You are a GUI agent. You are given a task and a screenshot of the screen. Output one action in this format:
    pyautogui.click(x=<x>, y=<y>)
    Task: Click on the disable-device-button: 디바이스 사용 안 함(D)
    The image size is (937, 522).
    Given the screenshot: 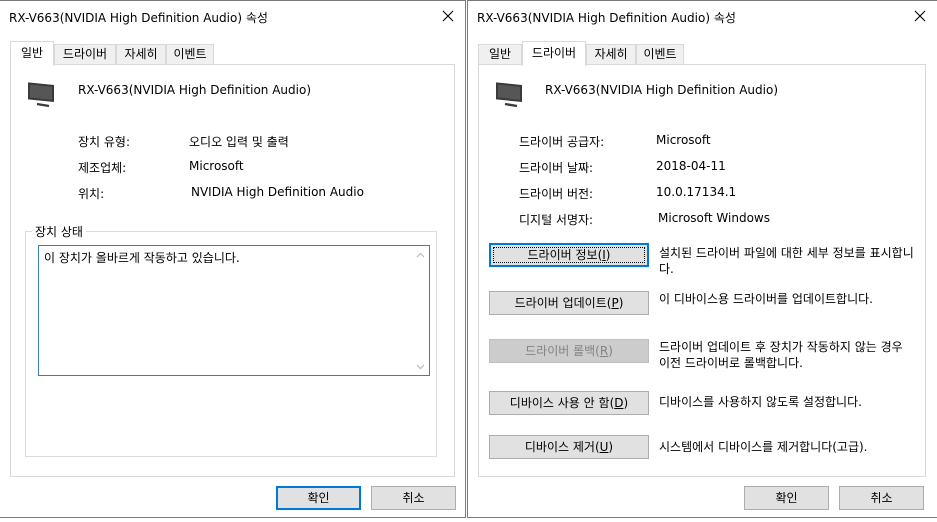 What is the action you would take?
    pyautogui.click(x=569, y=403)
    